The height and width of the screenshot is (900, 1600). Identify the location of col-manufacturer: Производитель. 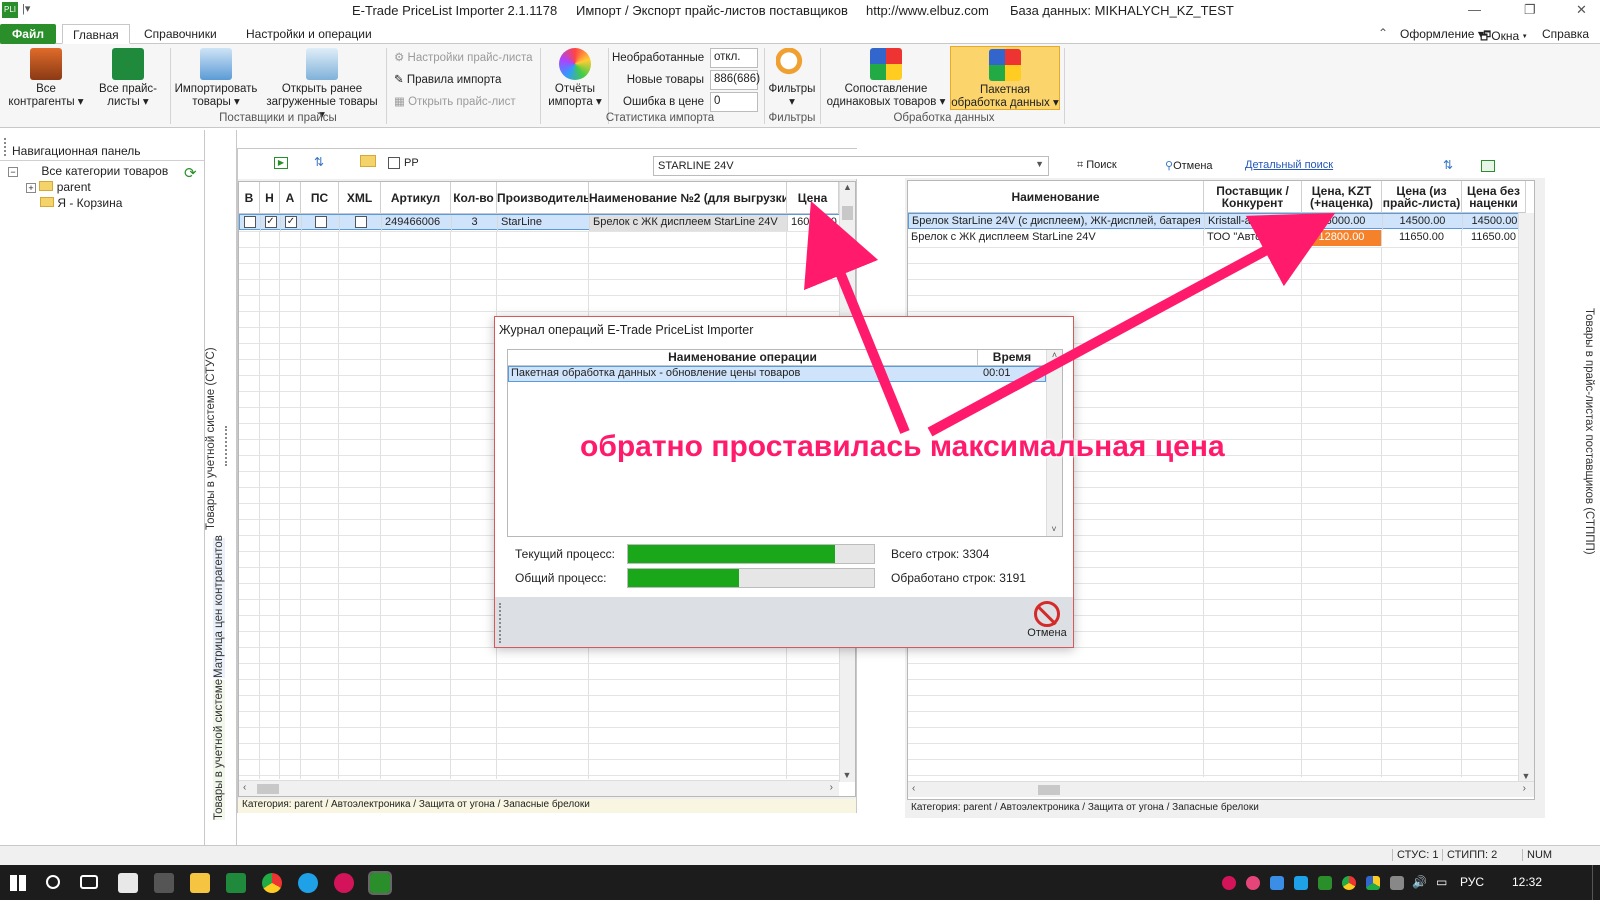
(543, 198).